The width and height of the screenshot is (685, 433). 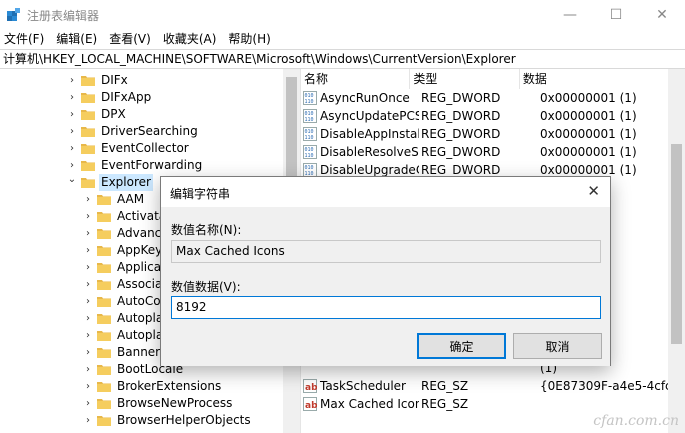 I want to click on tree-item: › EventForwarding, so click(x=135, y=165).